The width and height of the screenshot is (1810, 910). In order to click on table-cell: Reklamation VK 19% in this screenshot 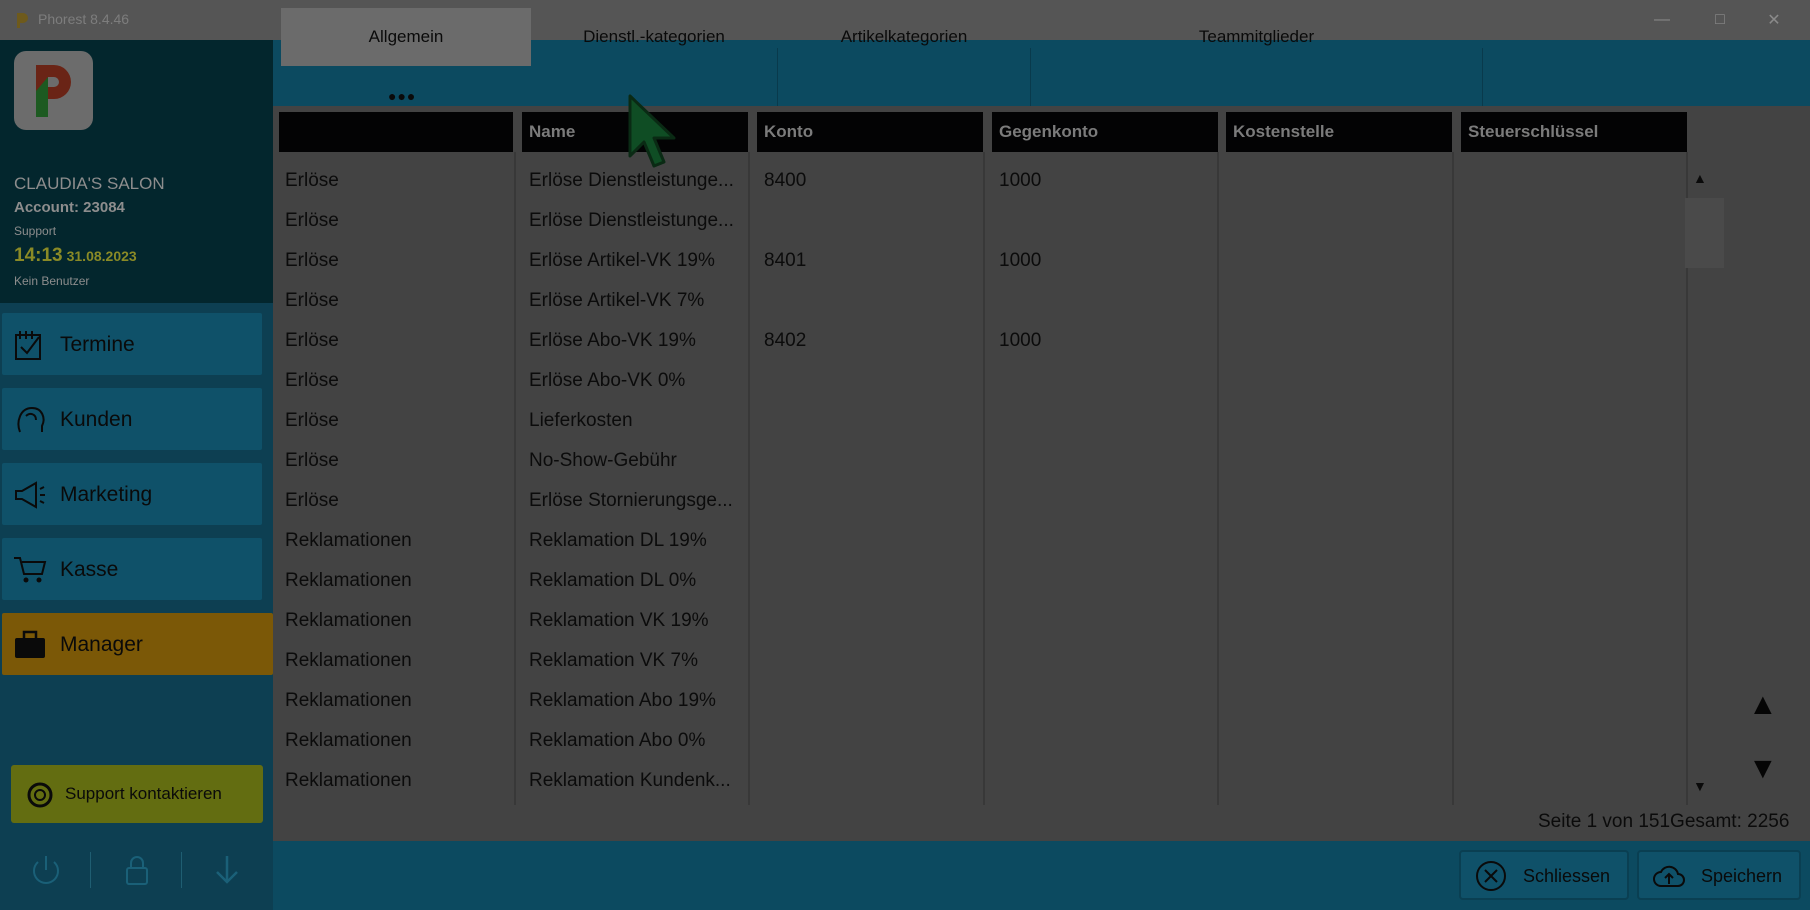, I will do `click(619, 621)`.